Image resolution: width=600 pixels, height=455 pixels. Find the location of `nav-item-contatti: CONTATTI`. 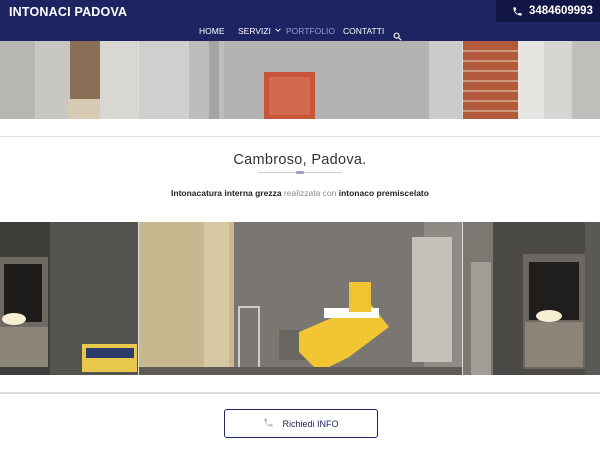

nav-item-contatti: CONTATTI is located at coordinates (363, 31).